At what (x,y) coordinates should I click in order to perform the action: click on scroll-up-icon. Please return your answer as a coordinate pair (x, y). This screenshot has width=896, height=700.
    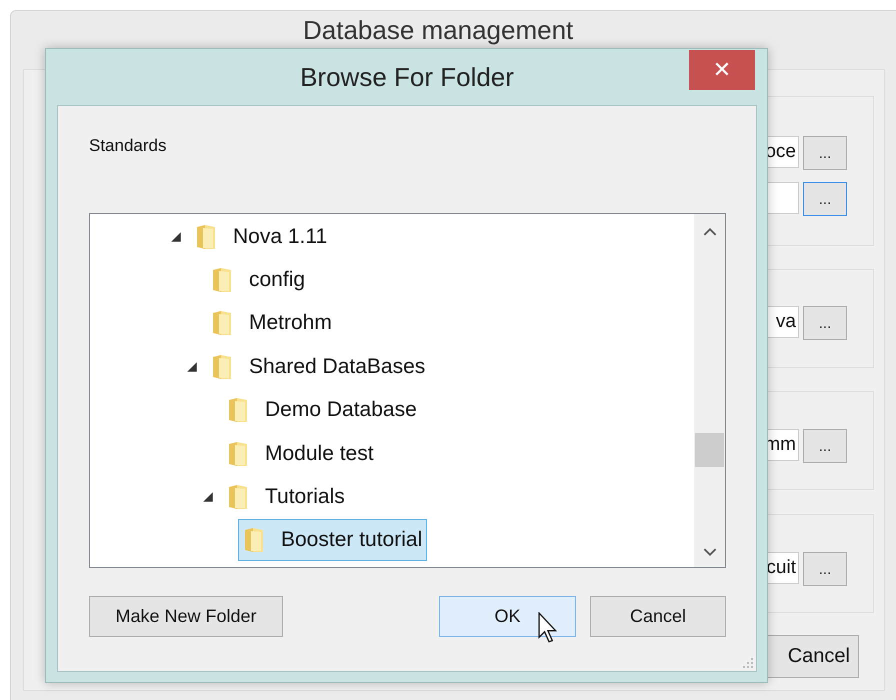
    Looking at the image, I should click on (709, 231).